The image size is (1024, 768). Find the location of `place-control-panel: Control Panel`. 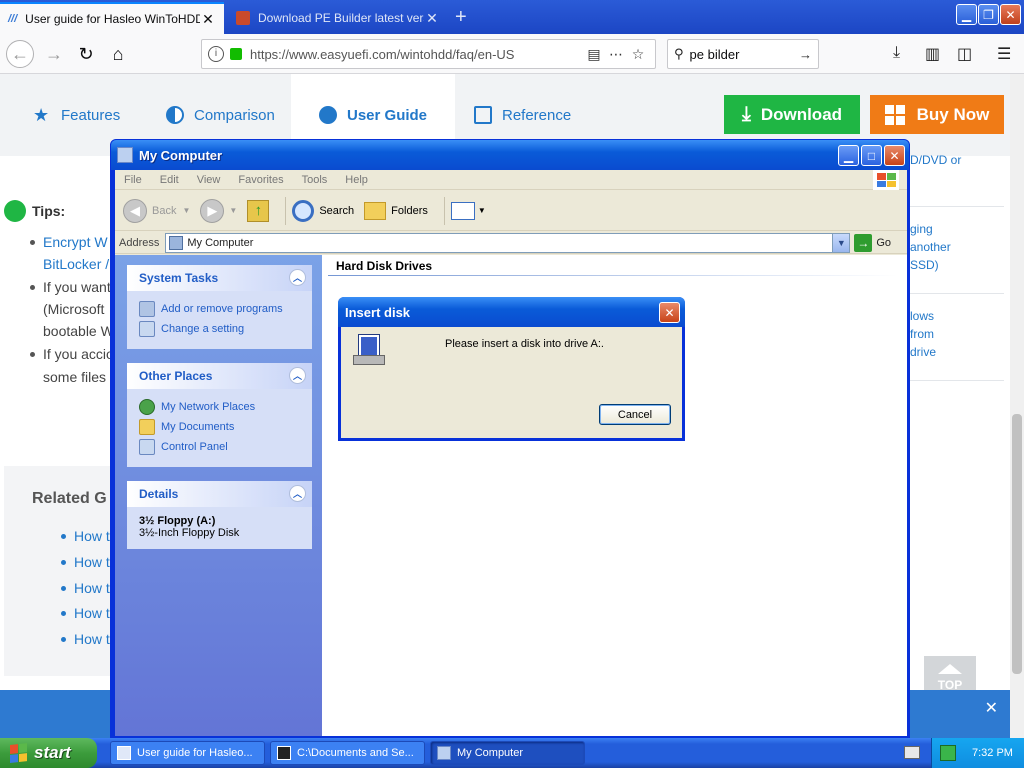

place-control-panel: Control Panel is located at coordinates (220, 447).